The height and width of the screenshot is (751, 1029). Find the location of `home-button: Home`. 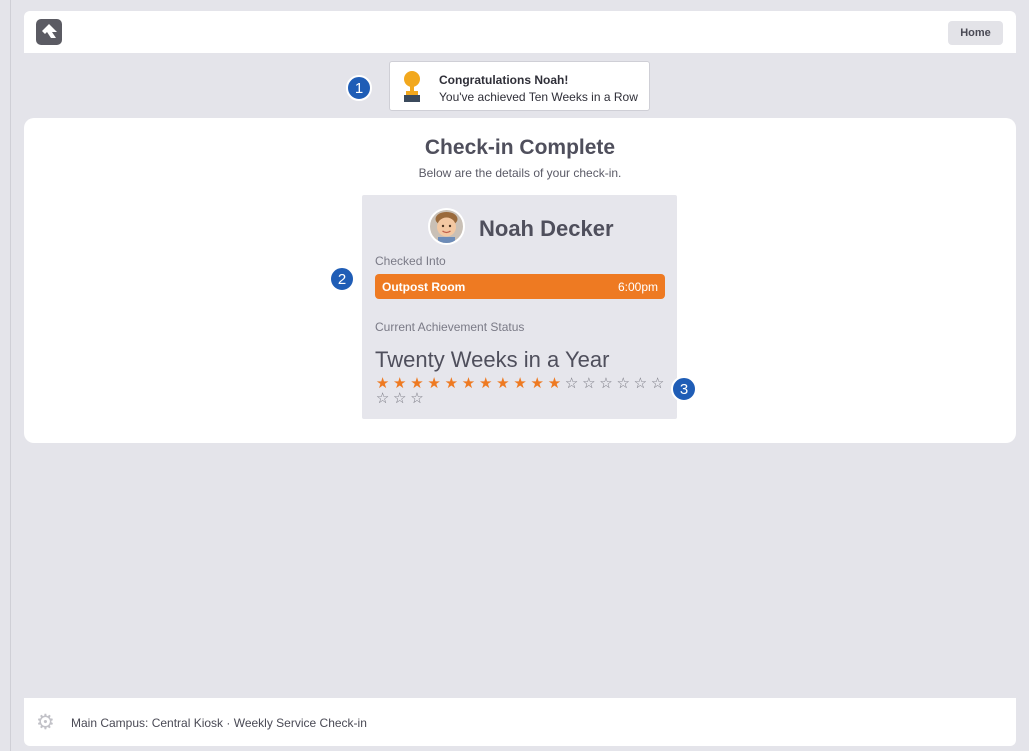

home-button: Home is located at coordinates (975, 33).